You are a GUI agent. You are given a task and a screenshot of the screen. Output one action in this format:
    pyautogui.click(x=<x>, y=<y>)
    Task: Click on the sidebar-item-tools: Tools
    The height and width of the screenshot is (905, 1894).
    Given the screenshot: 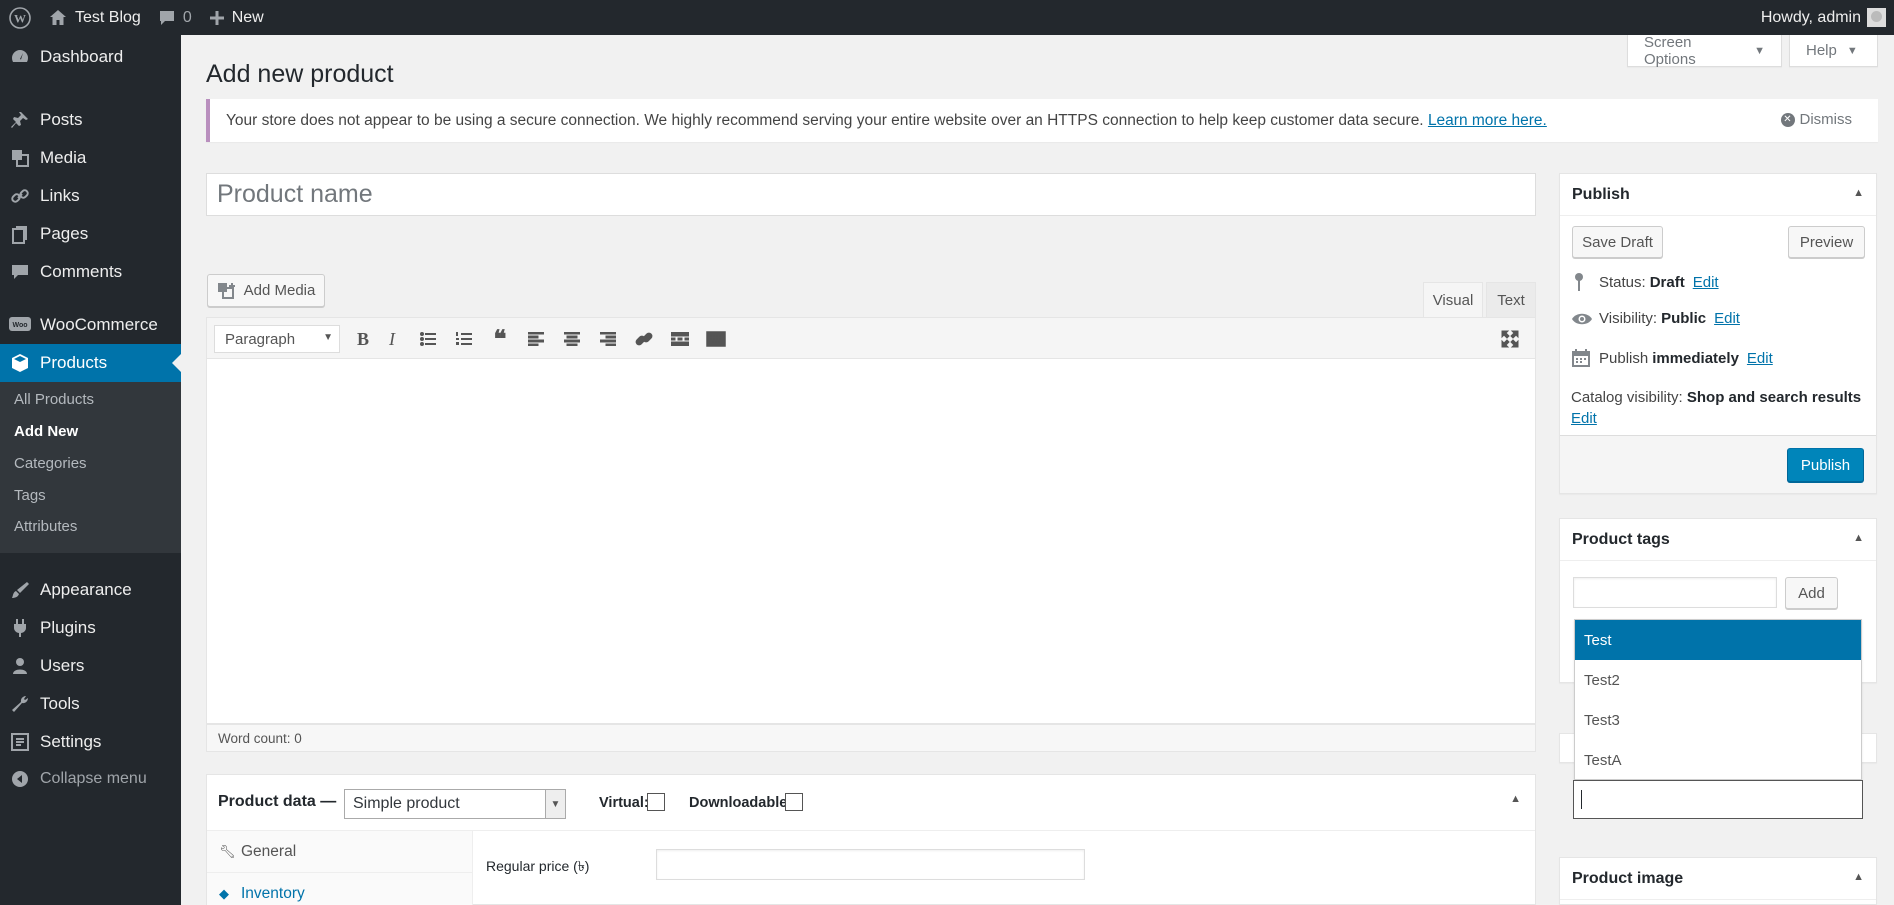 What is the action you would take?
    pyautogui.click(x=90, y=704)
    